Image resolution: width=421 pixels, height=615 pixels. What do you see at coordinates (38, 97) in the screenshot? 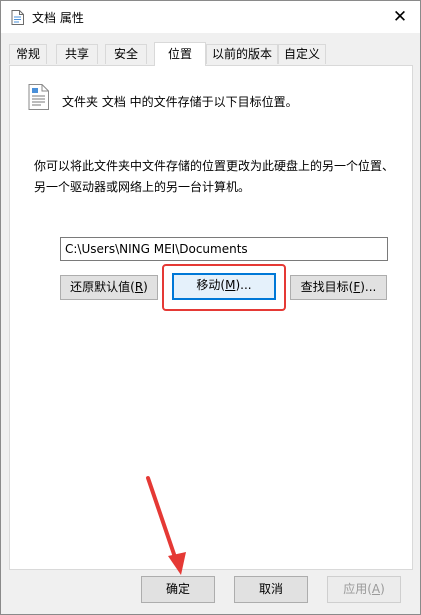
I see `folder-document-icon` at bounding box center [38, 97].